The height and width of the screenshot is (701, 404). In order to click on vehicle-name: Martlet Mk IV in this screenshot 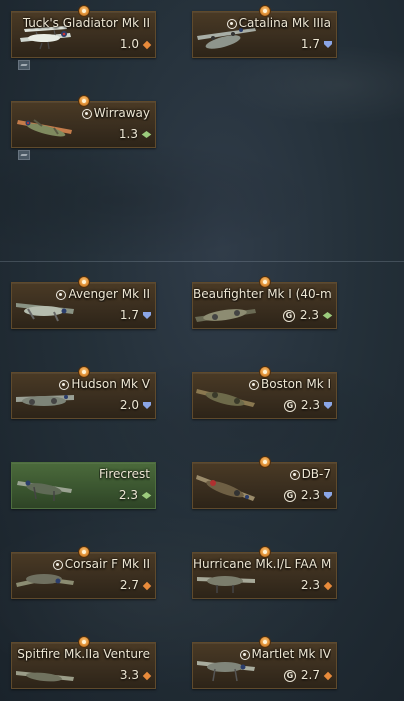, I will do `click(285, 654)`.